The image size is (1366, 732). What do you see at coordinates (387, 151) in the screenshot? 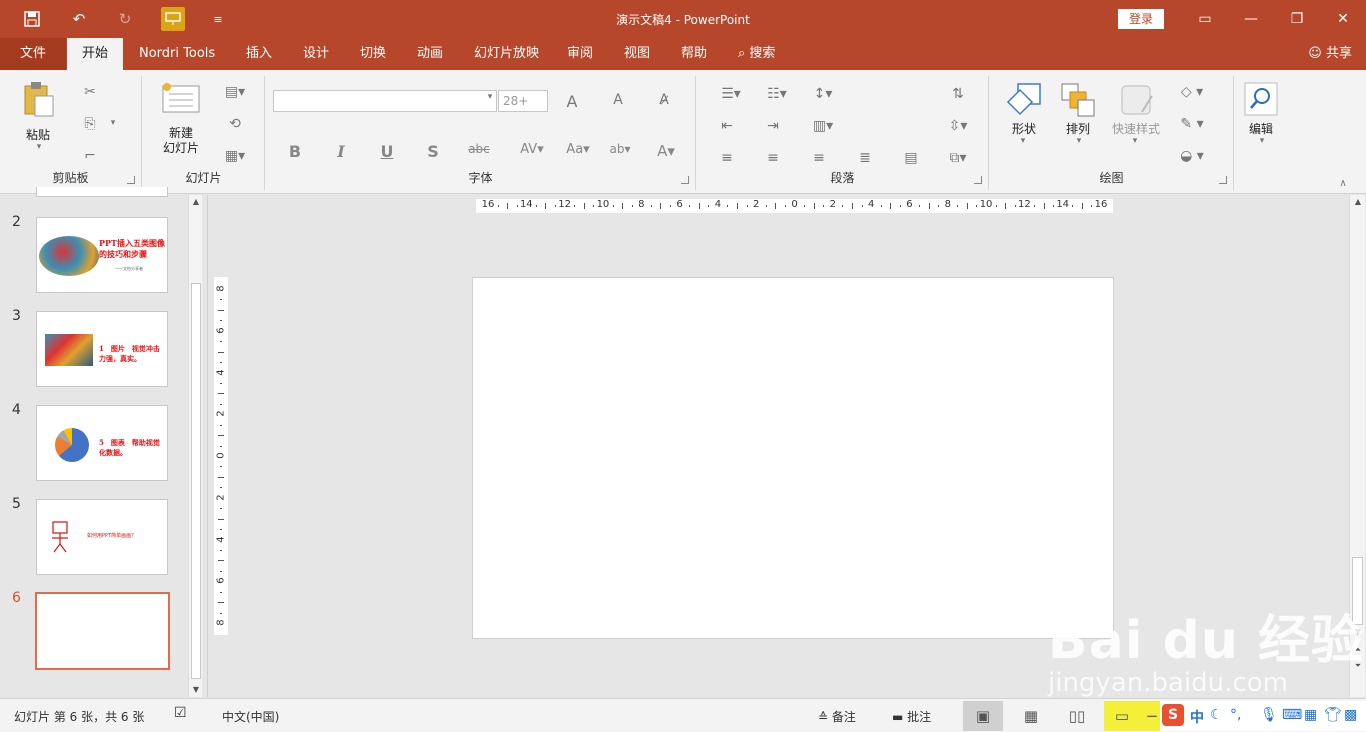
I see `underline-icon: U` at bounding box center [387, 151].